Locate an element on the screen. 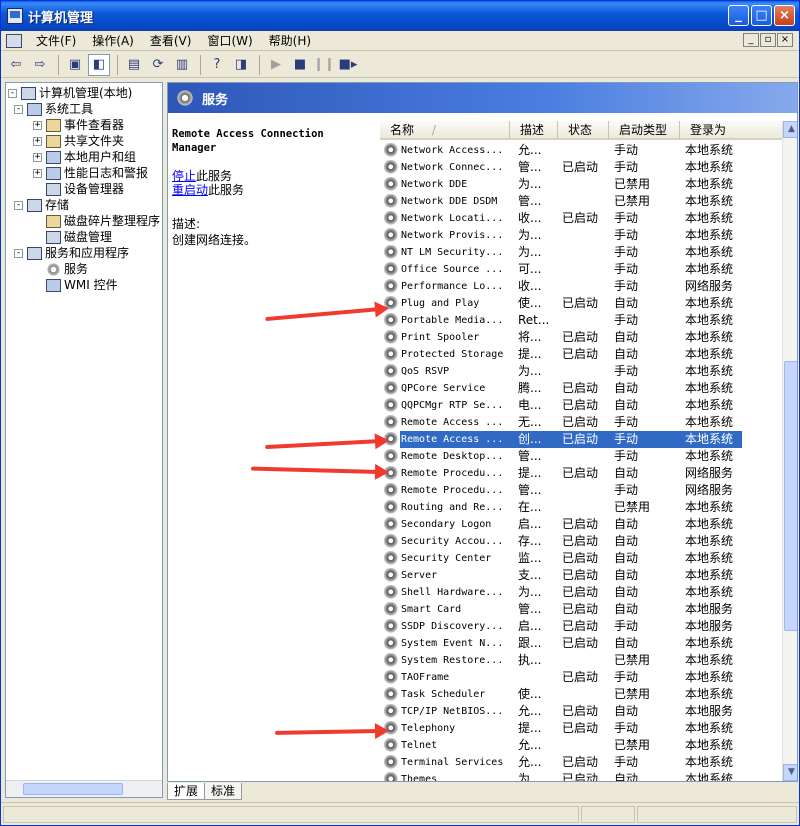 The width and height of the screenshot is (800, 826). tree-item-computer-management: - 计算机管理(本地) is located at coordinates (70, 93).